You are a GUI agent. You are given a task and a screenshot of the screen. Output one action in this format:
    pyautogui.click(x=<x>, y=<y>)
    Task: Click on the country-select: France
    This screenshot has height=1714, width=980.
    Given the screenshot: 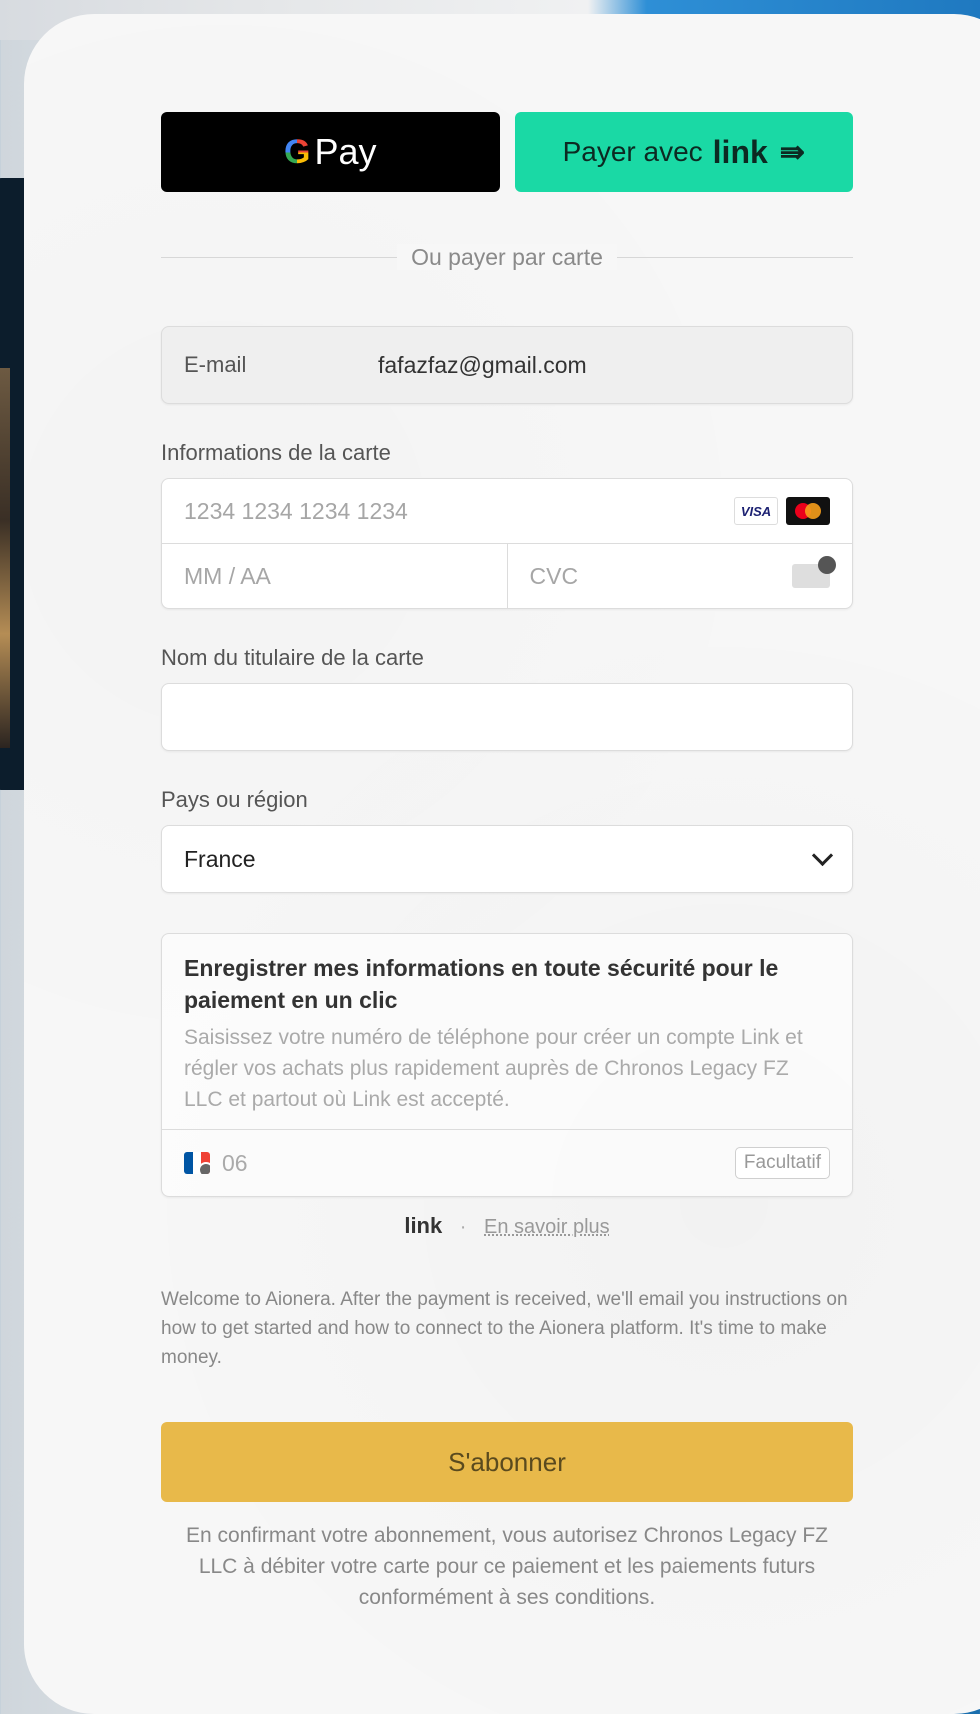 What is the action you would take?
    pyautogui.click(x=507, y=859)
    